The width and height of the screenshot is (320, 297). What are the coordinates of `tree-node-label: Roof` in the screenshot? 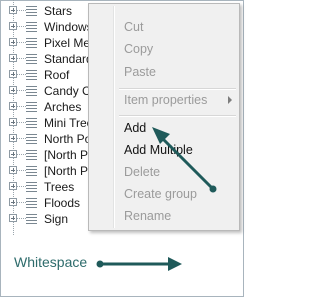 It's located at (57, 75).